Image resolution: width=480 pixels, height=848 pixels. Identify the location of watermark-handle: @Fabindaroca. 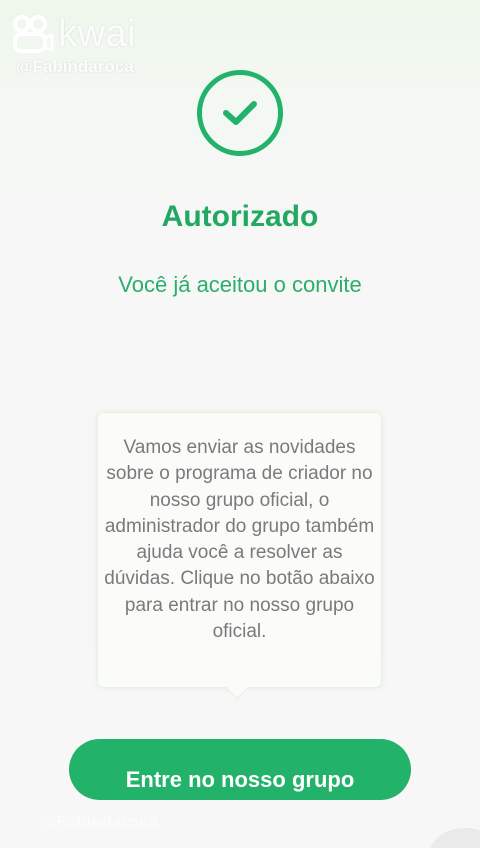
(75, 66).